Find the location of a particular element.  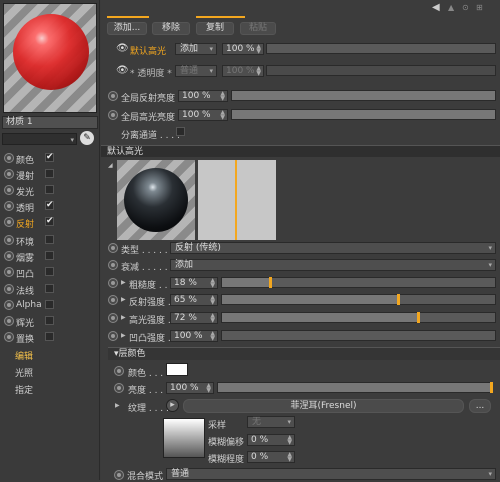

channel-displacement: 置换 is located at coordinates (50, 337).